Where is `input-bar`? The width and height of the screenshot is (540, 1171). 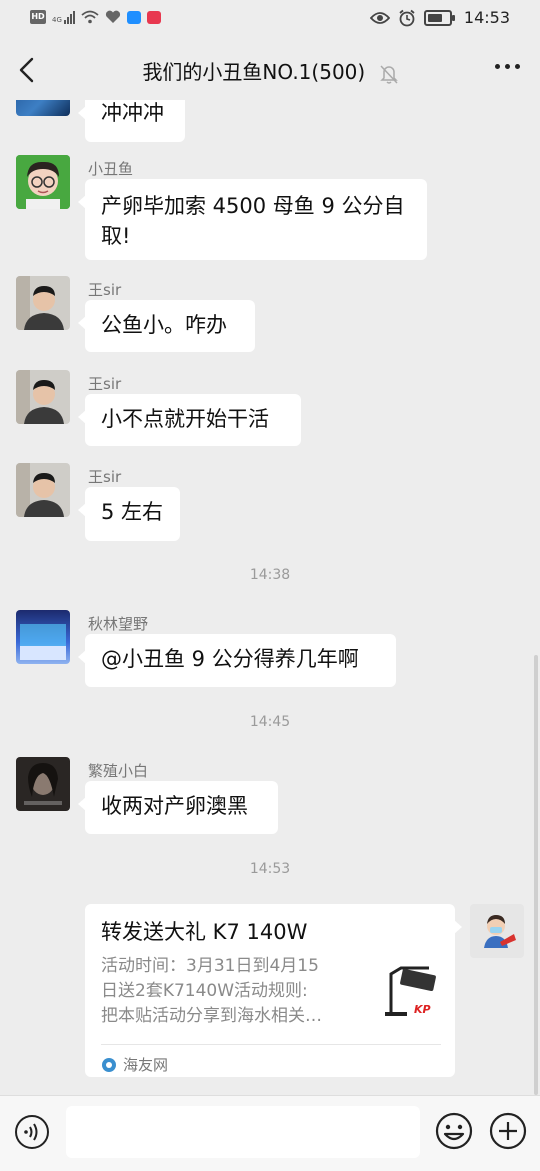
input-bar is located at coordinates (270, 1133).